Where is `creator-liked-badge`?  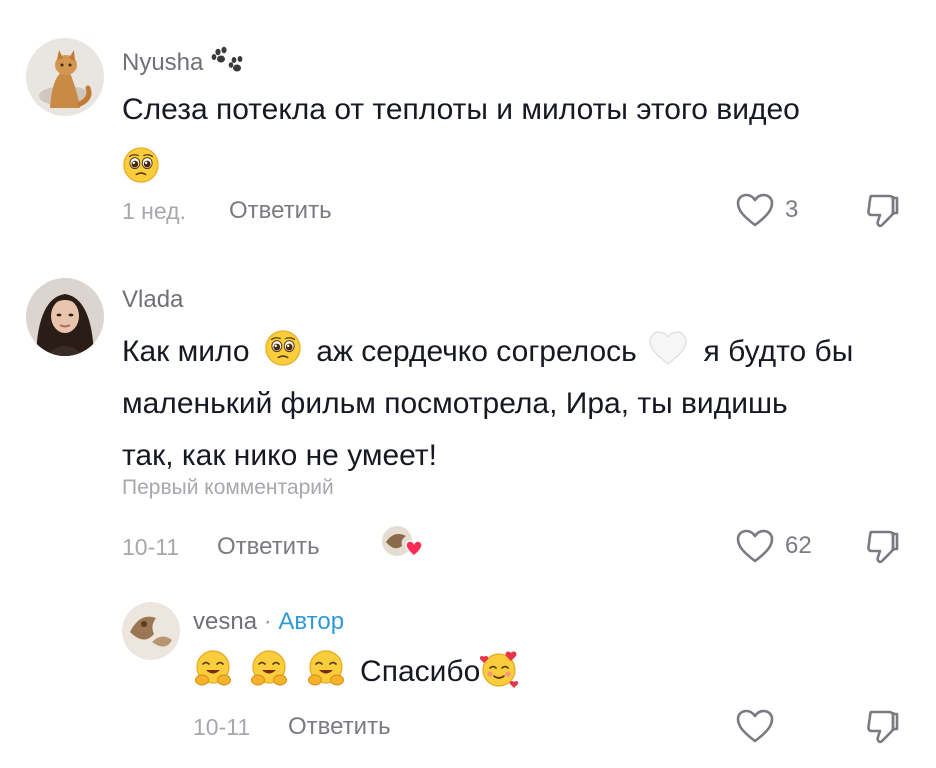 creator-liked-badge is located at coordinates (402, 544).